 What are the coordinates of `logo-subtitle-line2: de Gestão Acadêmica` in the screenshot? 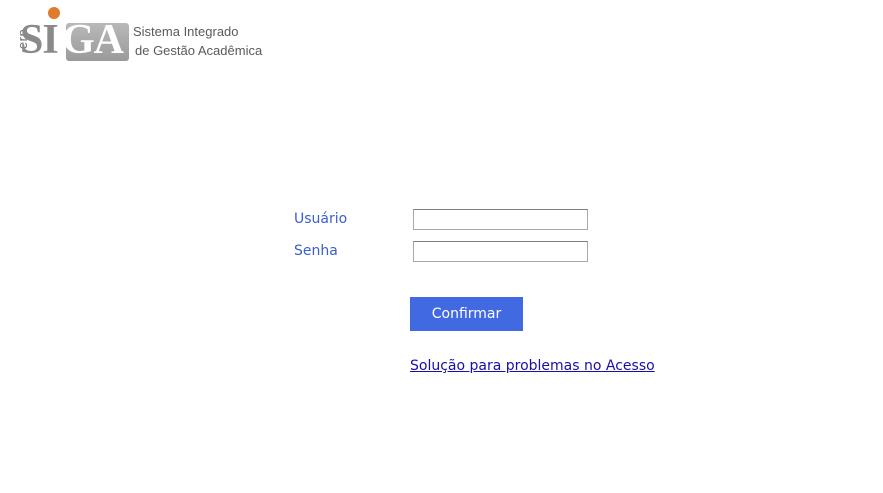 It's located at (199, 50).